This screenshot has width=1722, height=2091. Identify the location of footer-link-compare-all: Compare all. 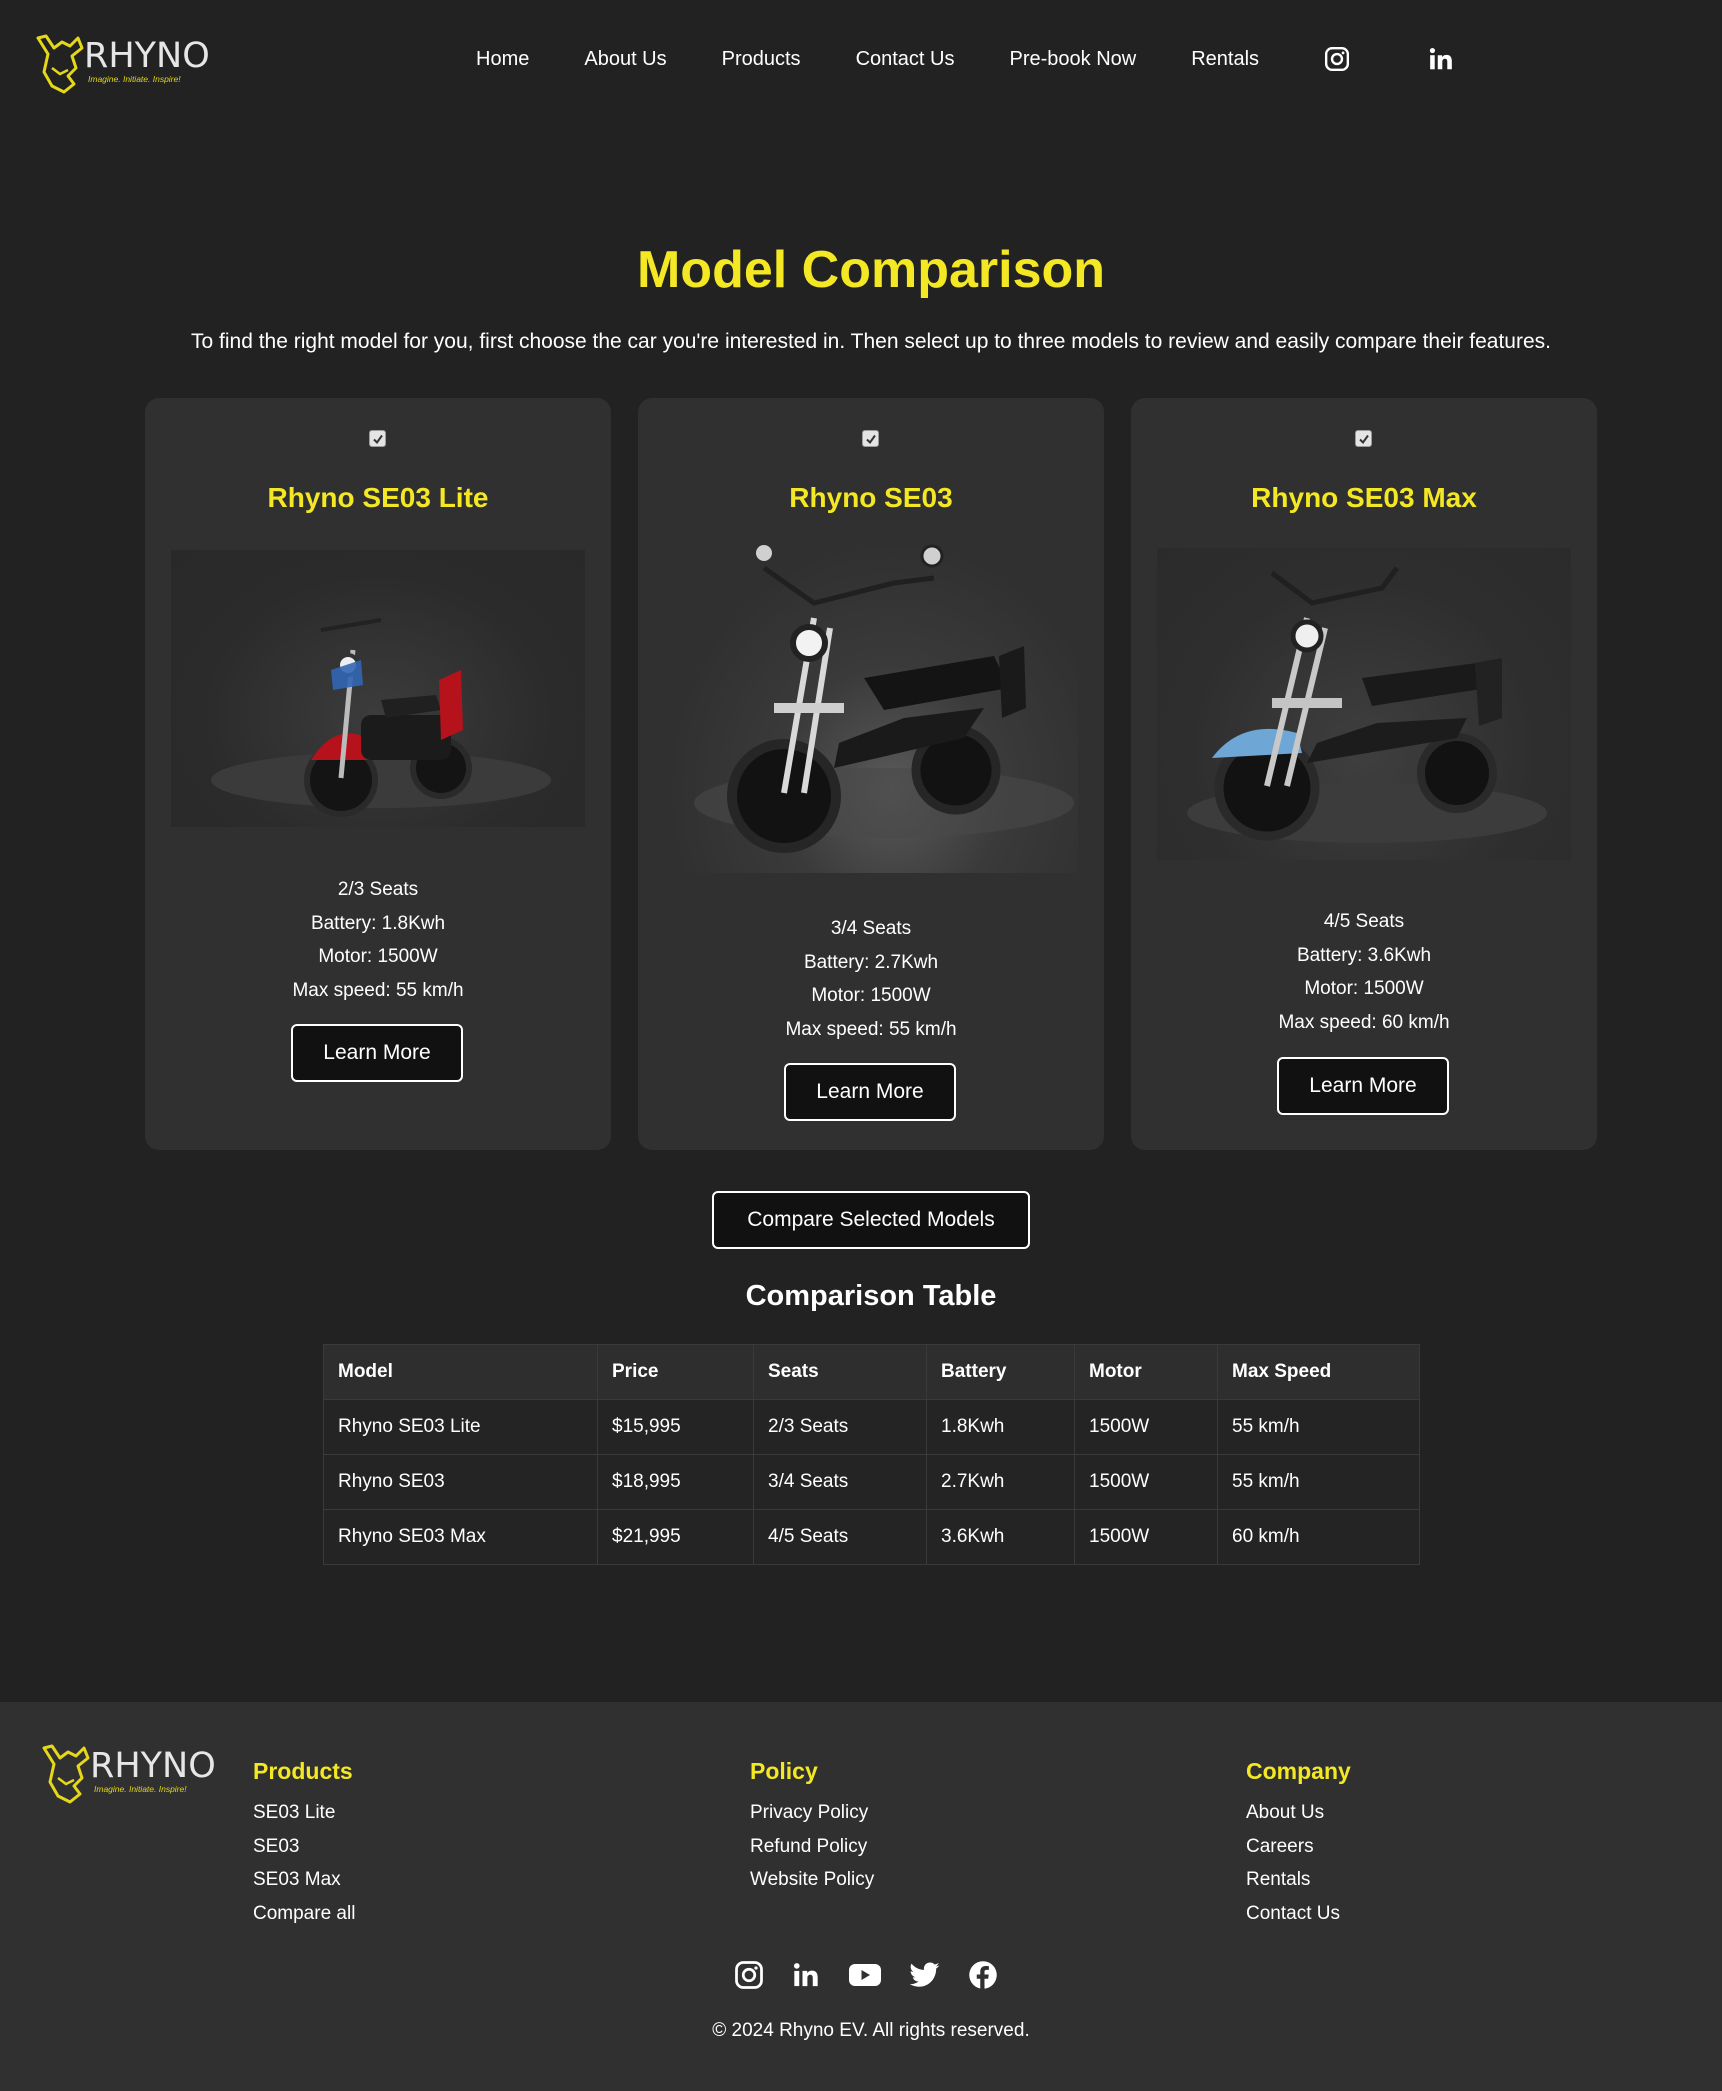
(304, 1914).